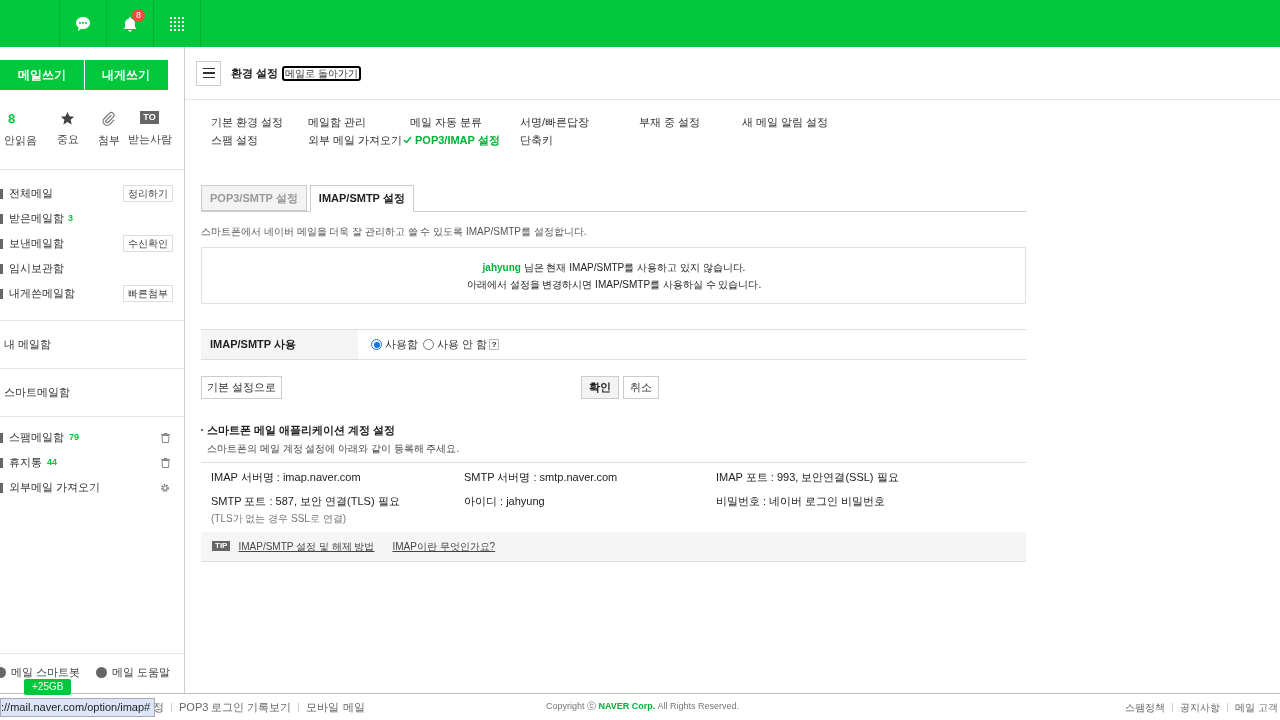 This screenshot has height=720, width=1280. What do you see at coordinates (641, 387) in the screenshot?
I see `cancel-button: 취소` at bounding box center [641, 387].